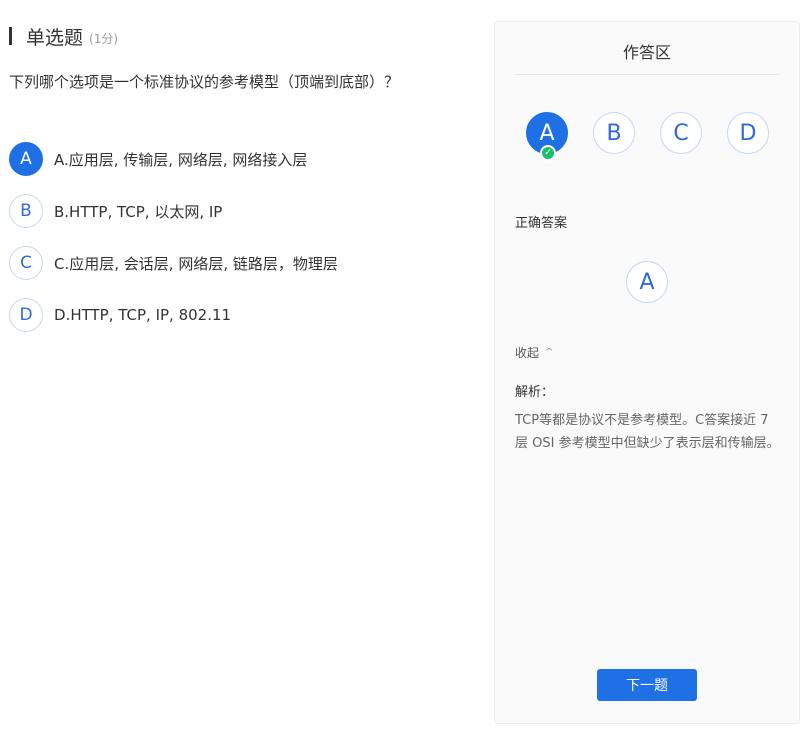 This screenshot has height=729, width=805. Describe the element at coordinates (104, 38) in the screenshot. I see `question-score: (1分)` at that location.